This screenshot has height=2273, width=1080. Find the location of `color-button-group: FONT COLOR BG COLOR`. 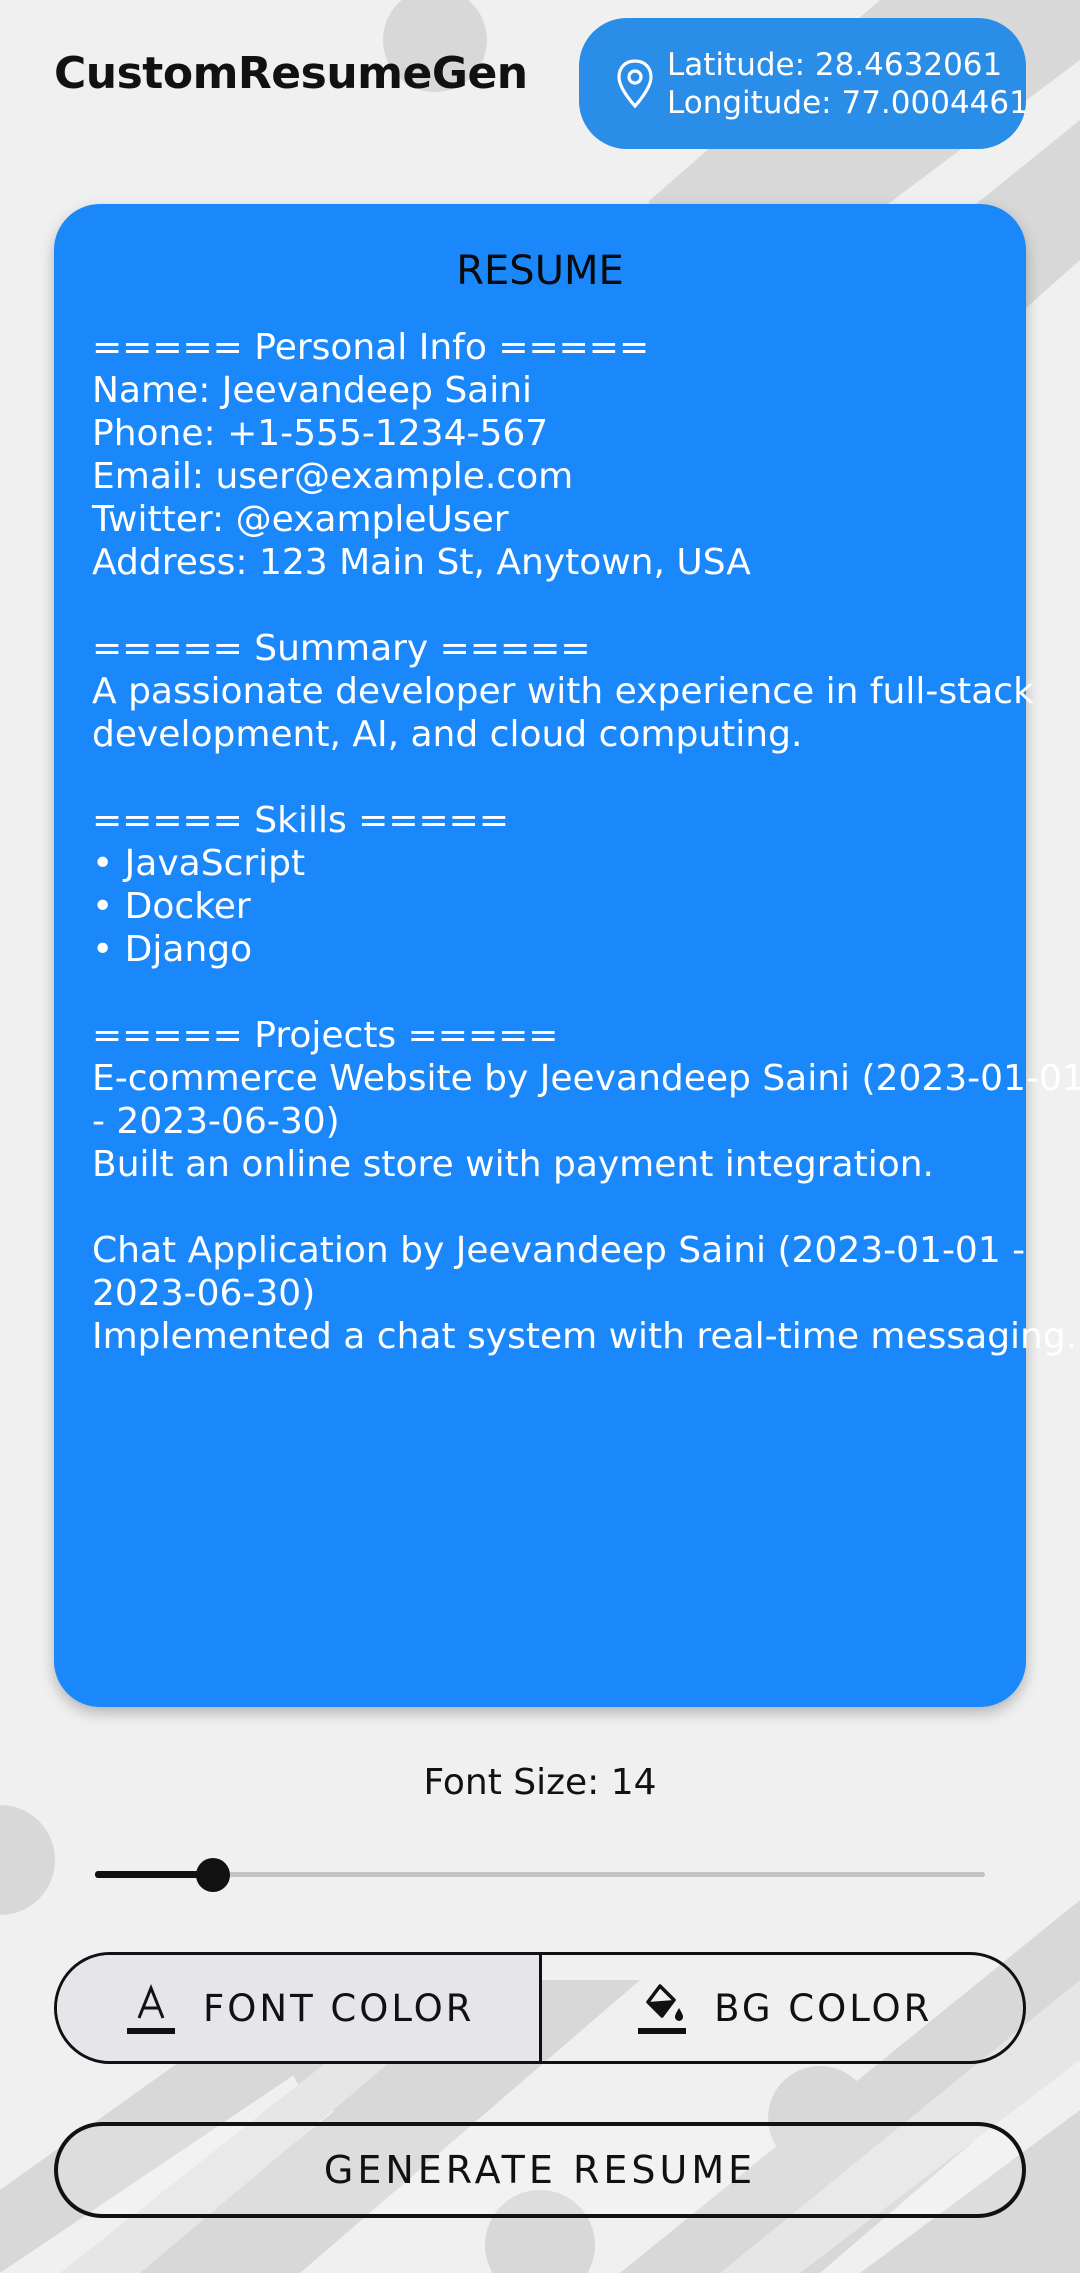

color-button-group: FONT COLOR BG COLOR is located at coordinates (540, 2008).